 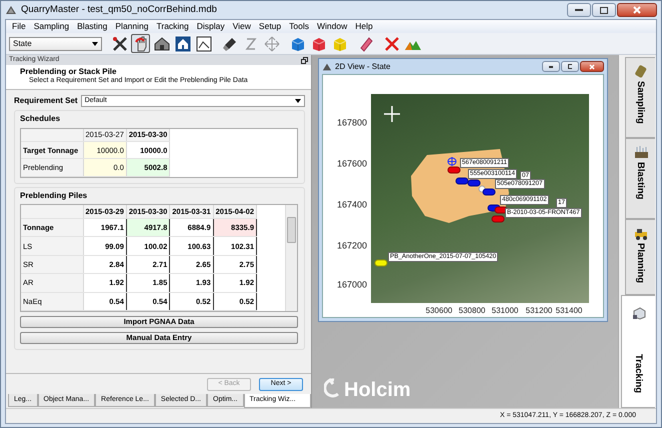 I want to click on menu-item: Window, so click(x=332, y=26).